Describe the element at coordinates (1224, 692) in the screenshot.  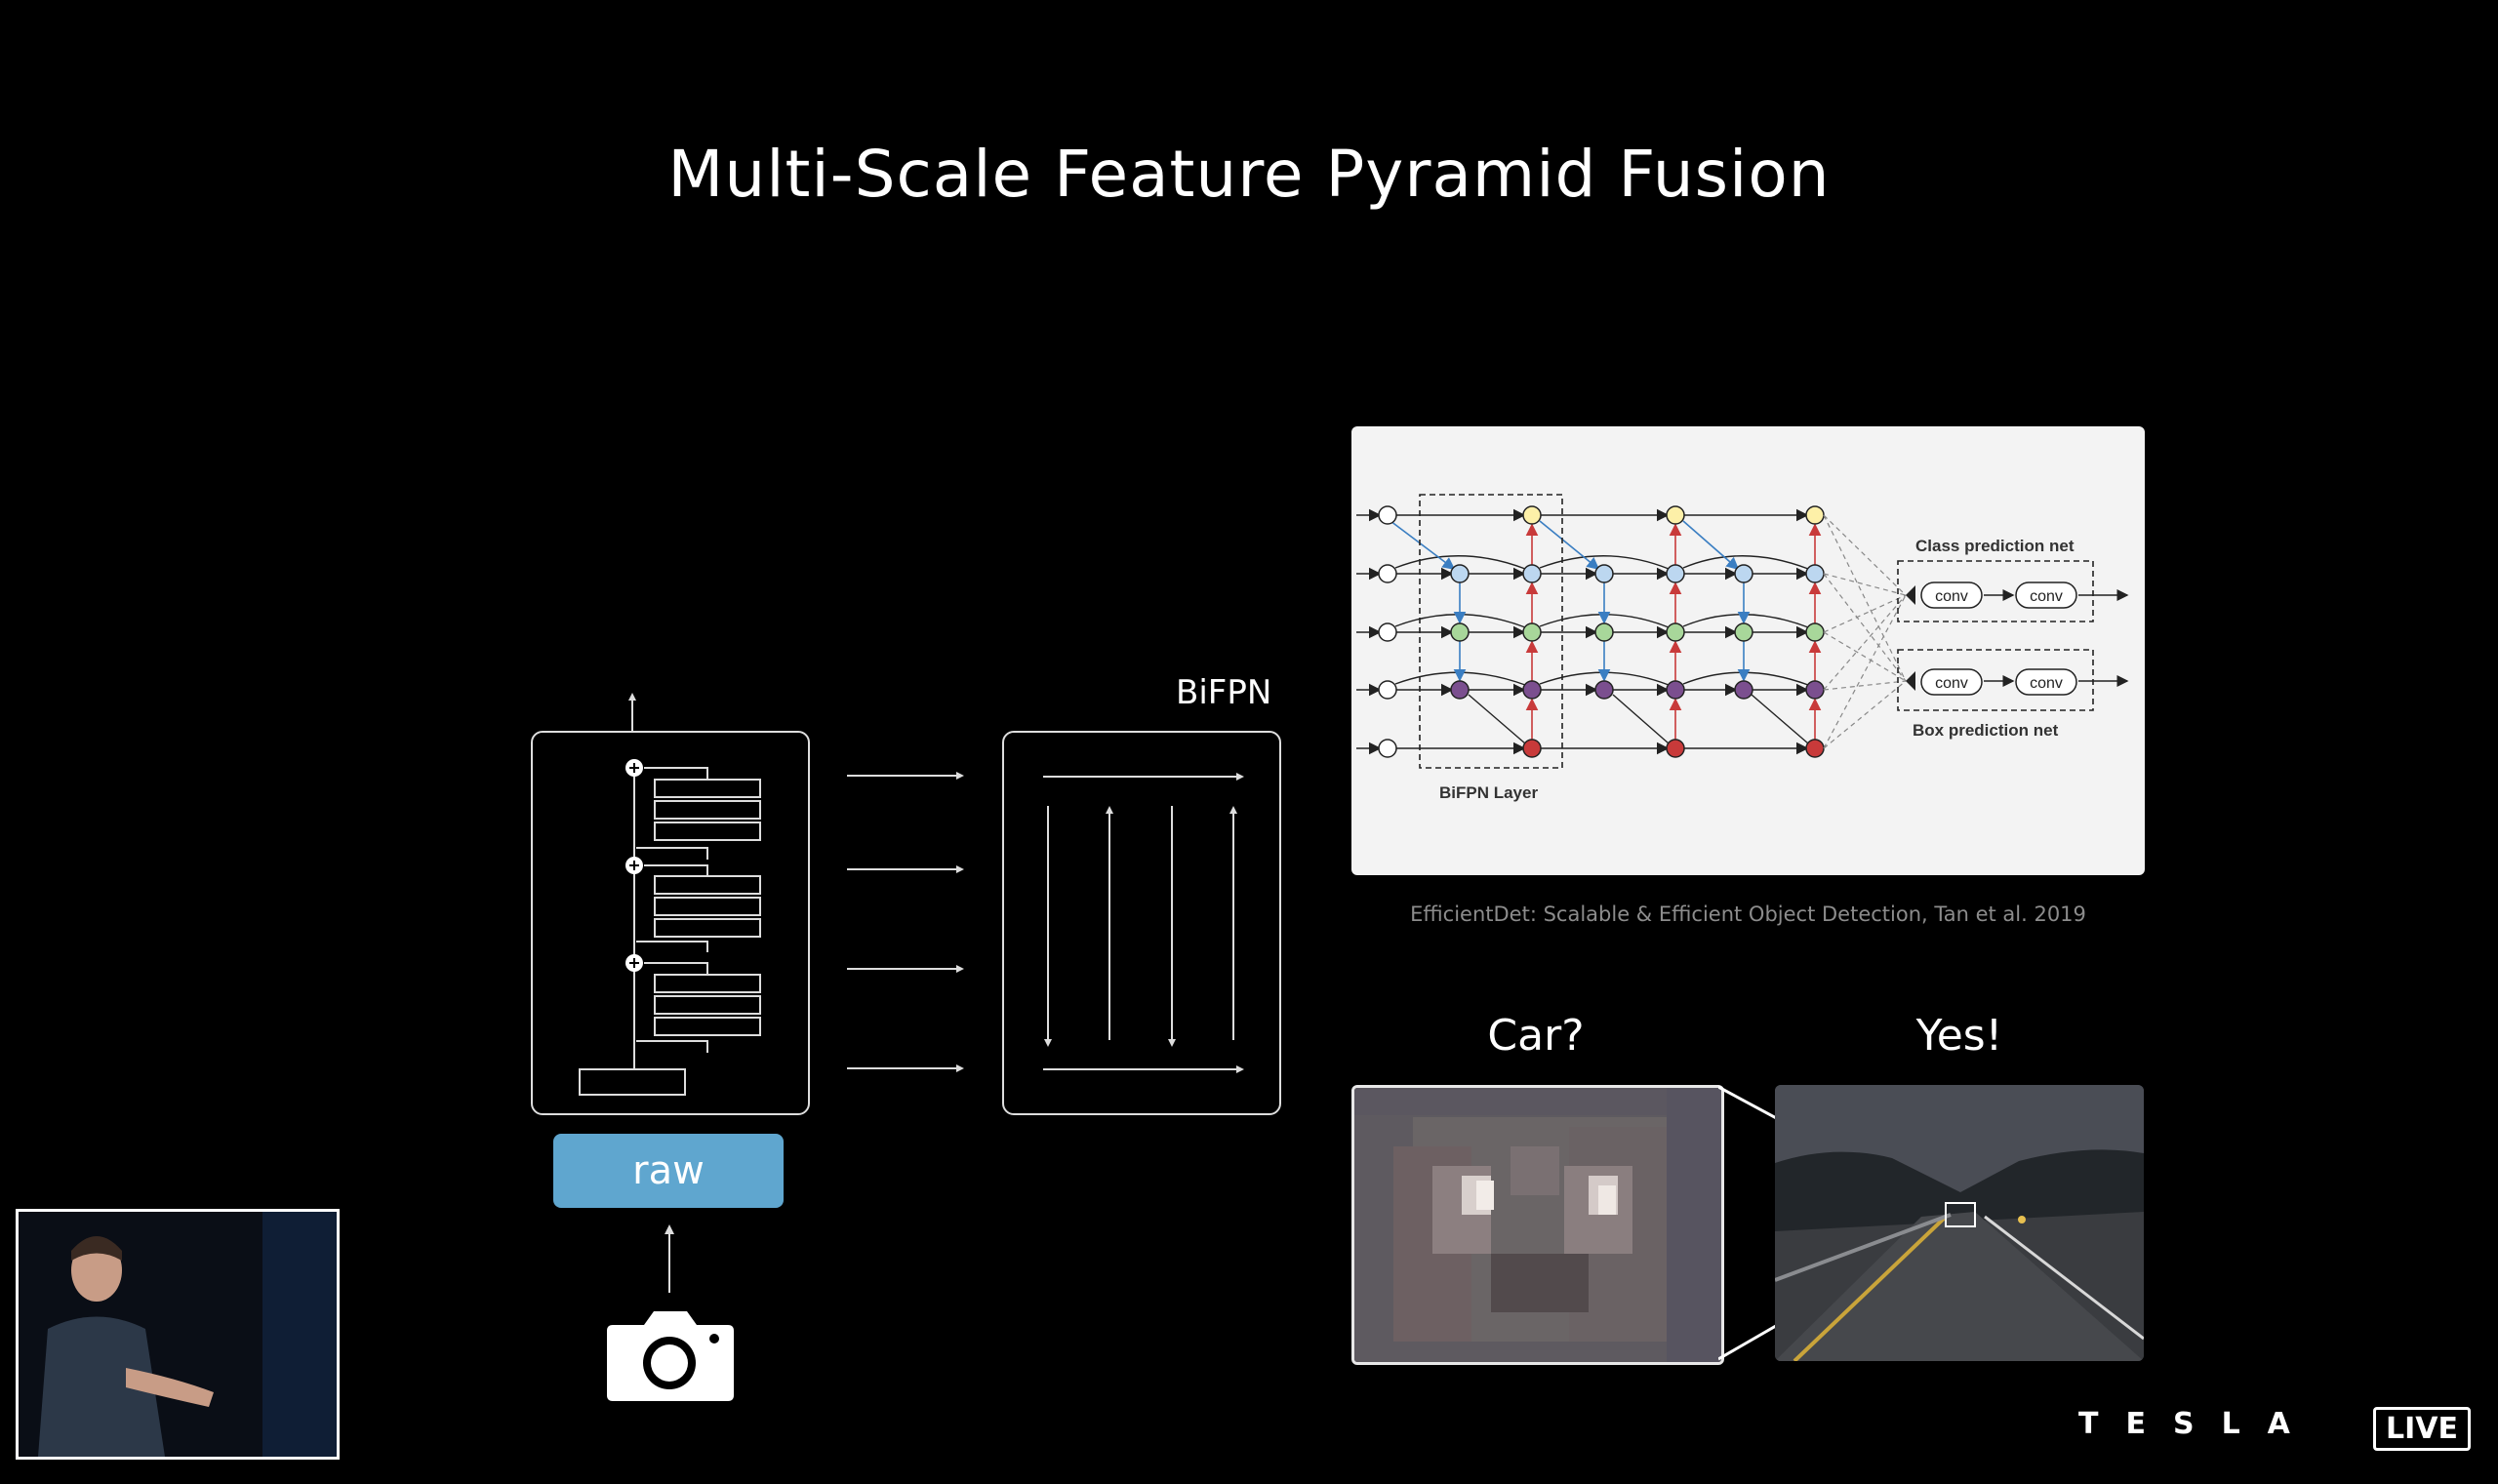
I see `bifpn-label: BiFPN` at that location.